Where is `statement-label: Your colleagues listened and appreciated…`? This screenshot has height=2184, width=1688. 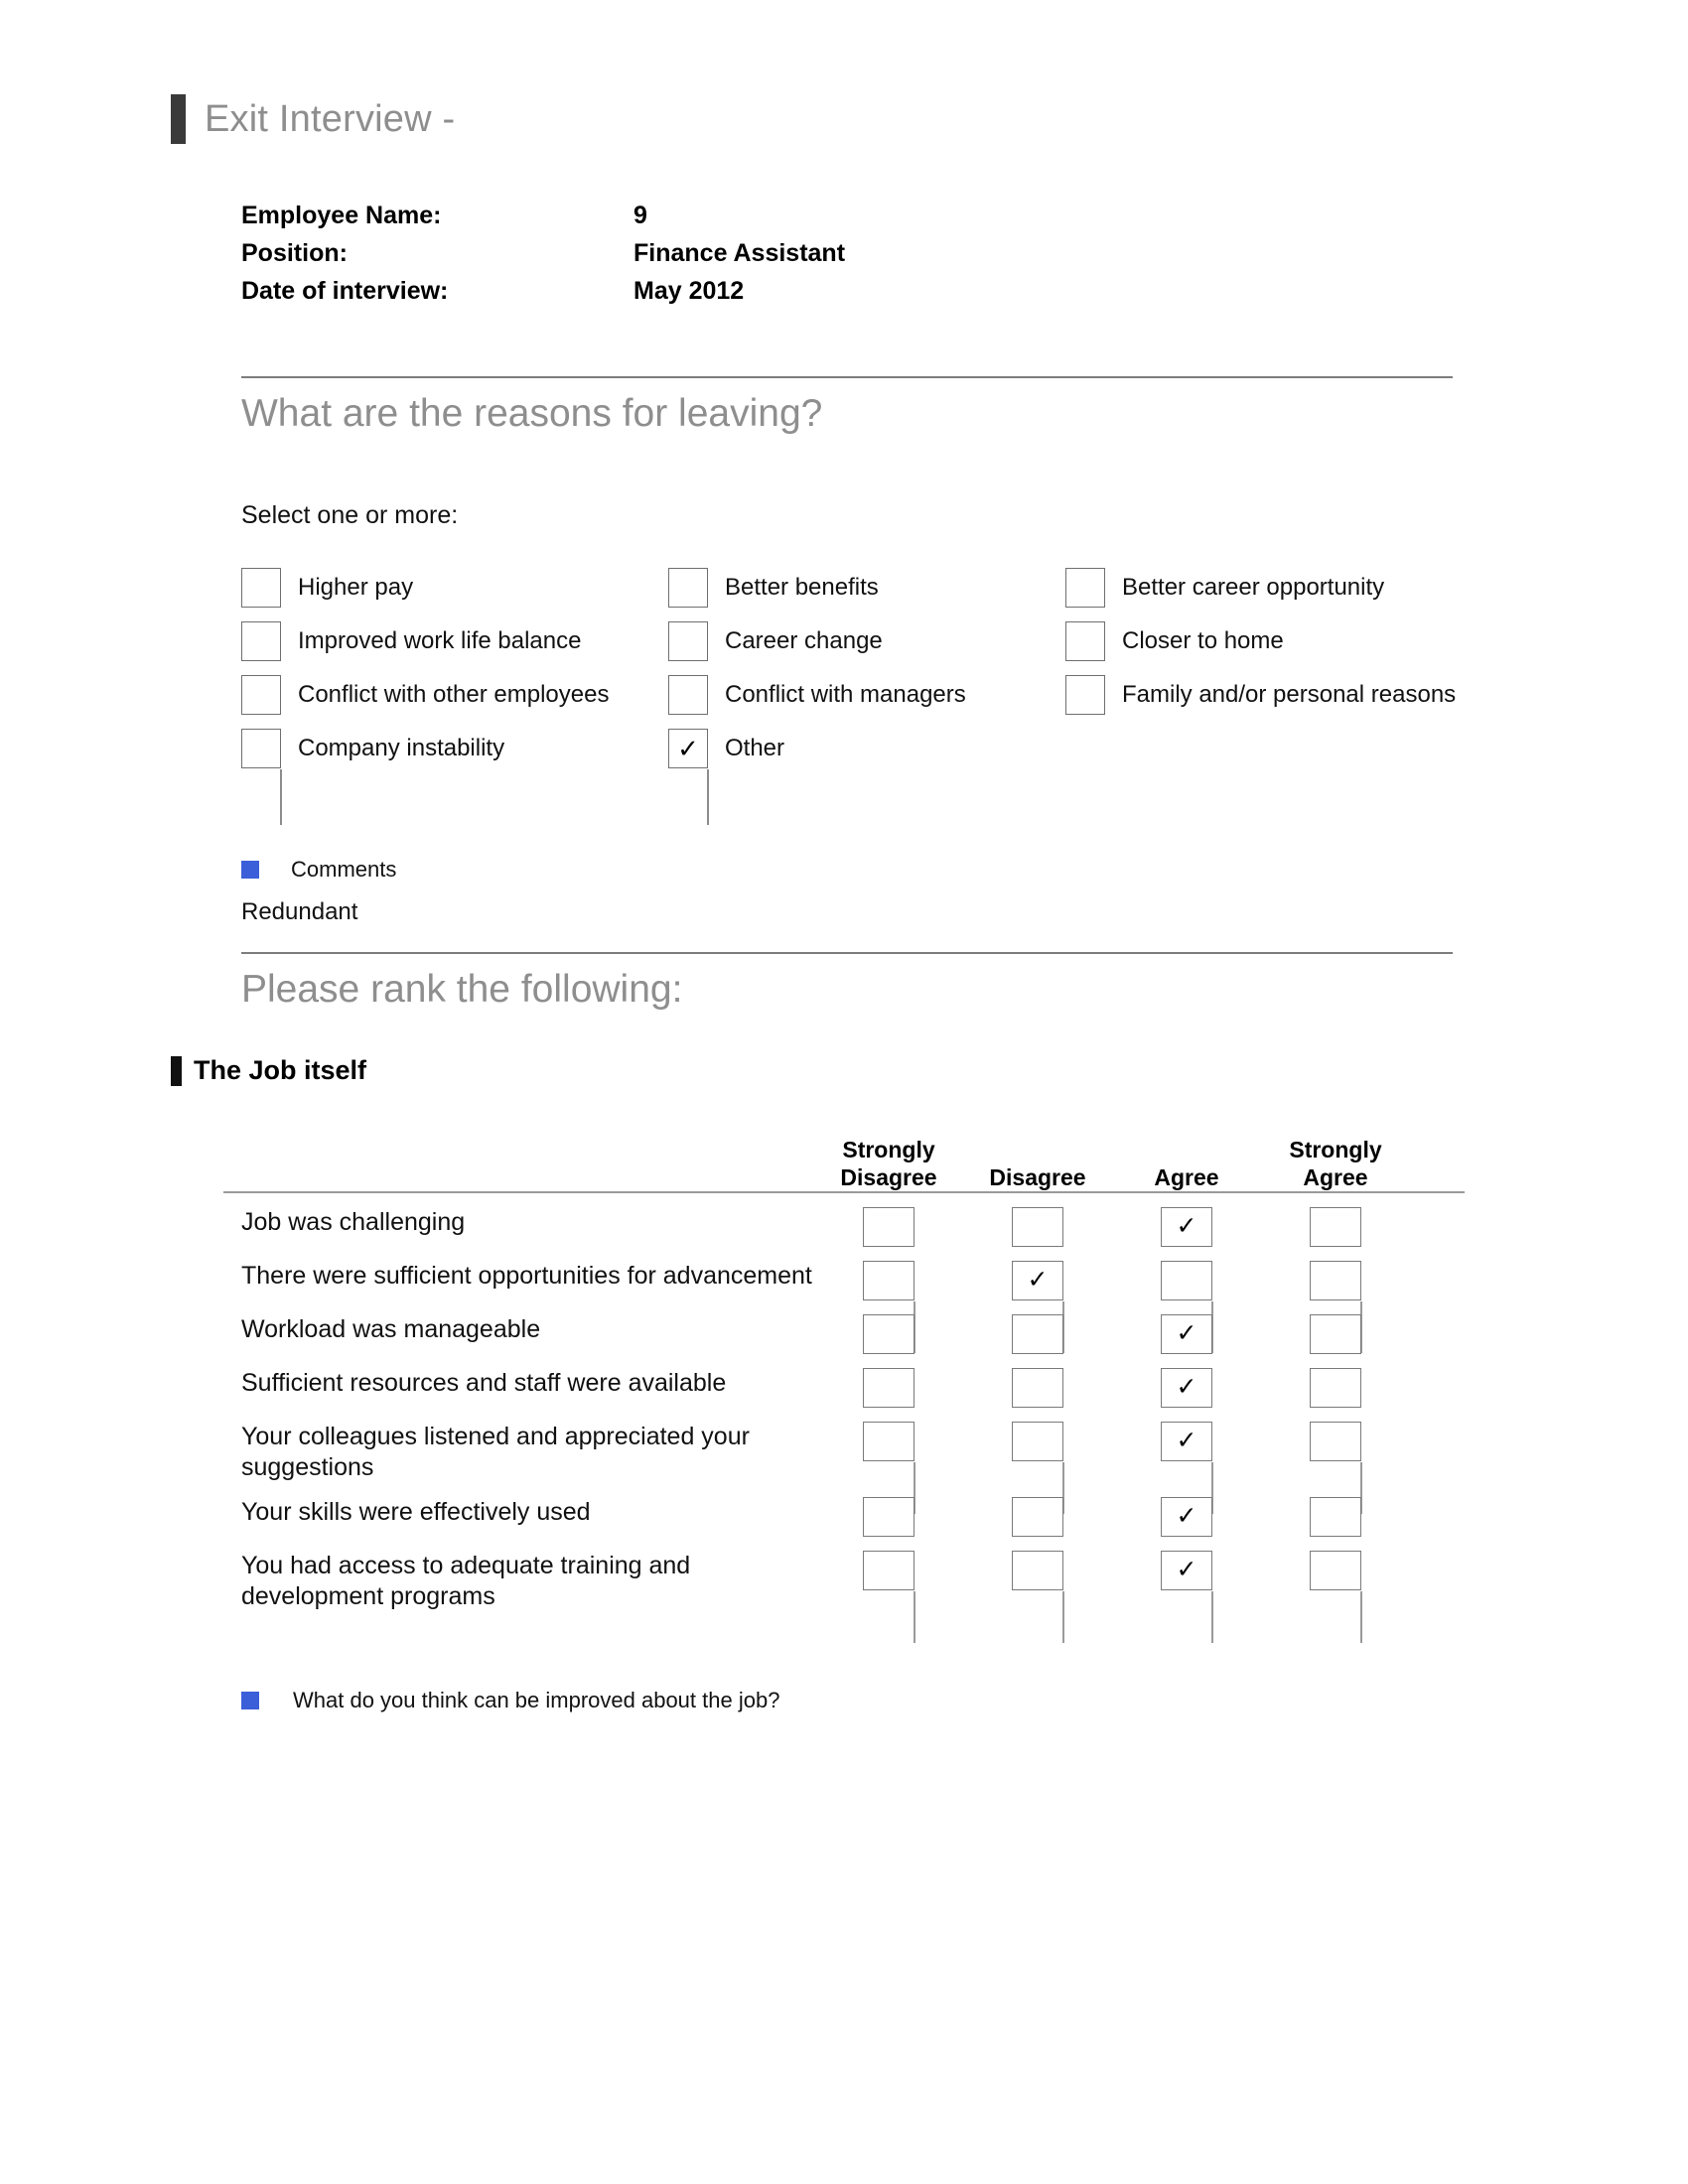
statement-label: Your colleagues listened and appreciated… is located at coordinates (495, 1452).